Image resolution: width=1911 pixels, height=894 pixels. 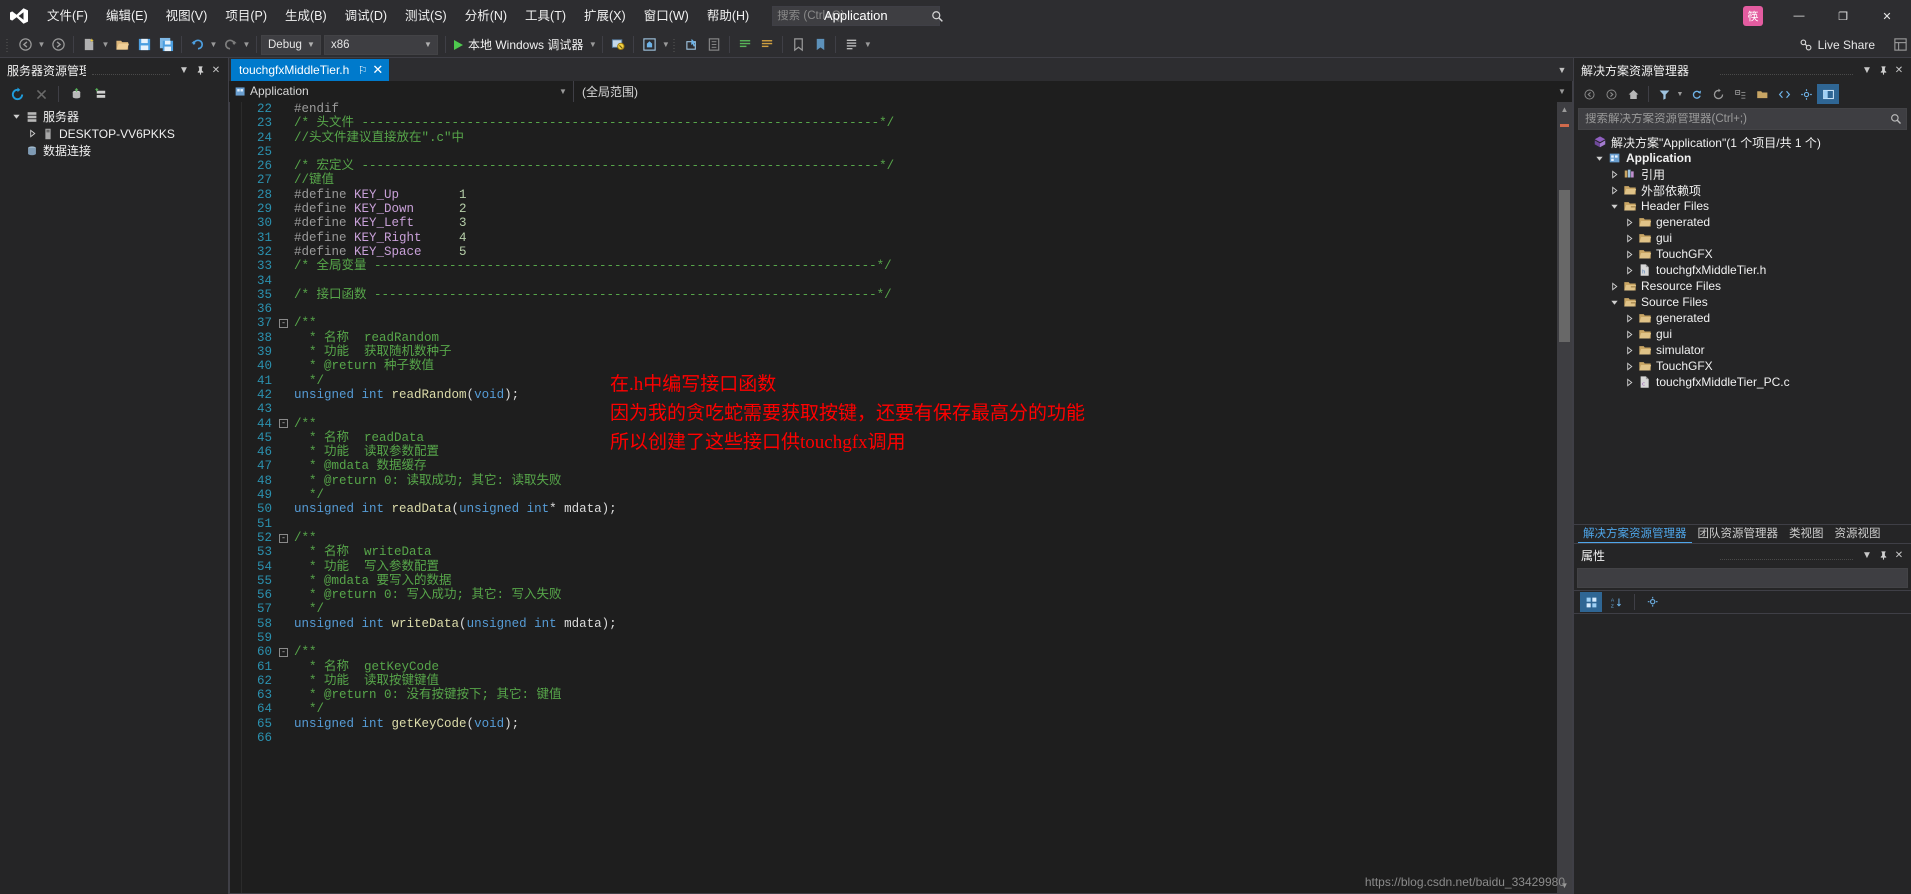 What do you see at coordinates (1753, 16) in the screenshot?
I see `user-avatar: 筷` at bounding box center [1753, 16].